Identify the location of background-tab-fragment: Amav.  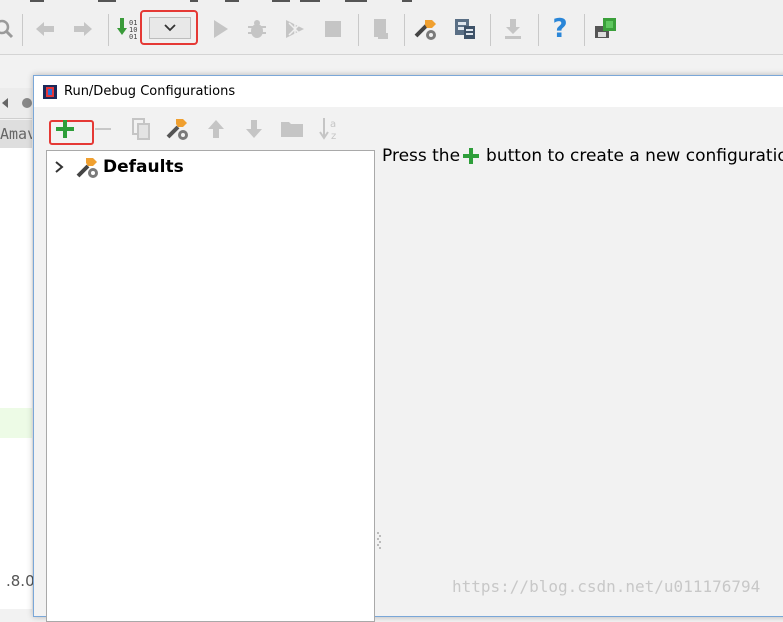
(16, 134).